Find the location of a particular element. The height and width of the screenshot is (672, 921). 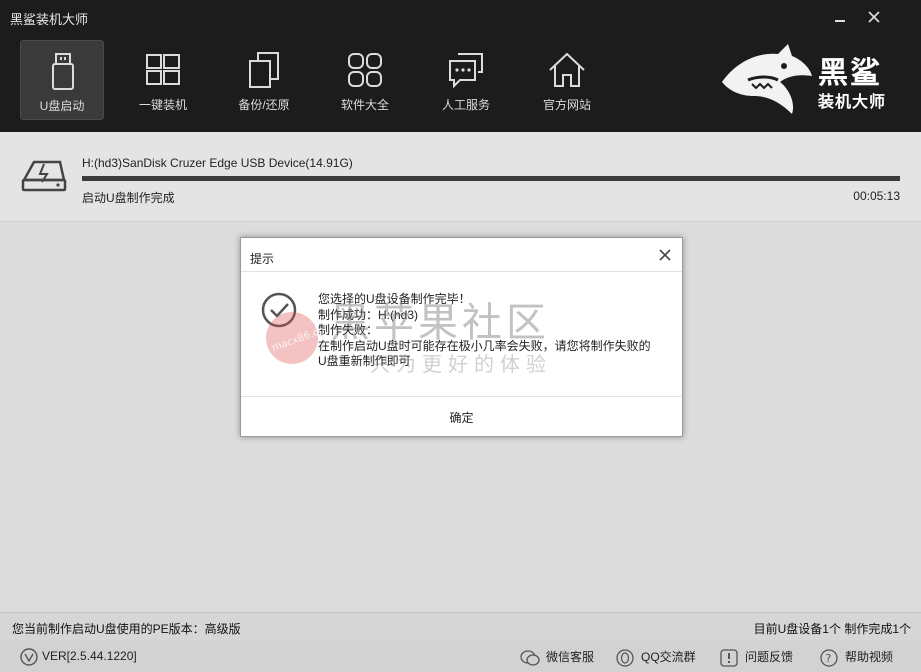

nav-item-usb-boot: U盘启动 is located at coordinates (62, 80).